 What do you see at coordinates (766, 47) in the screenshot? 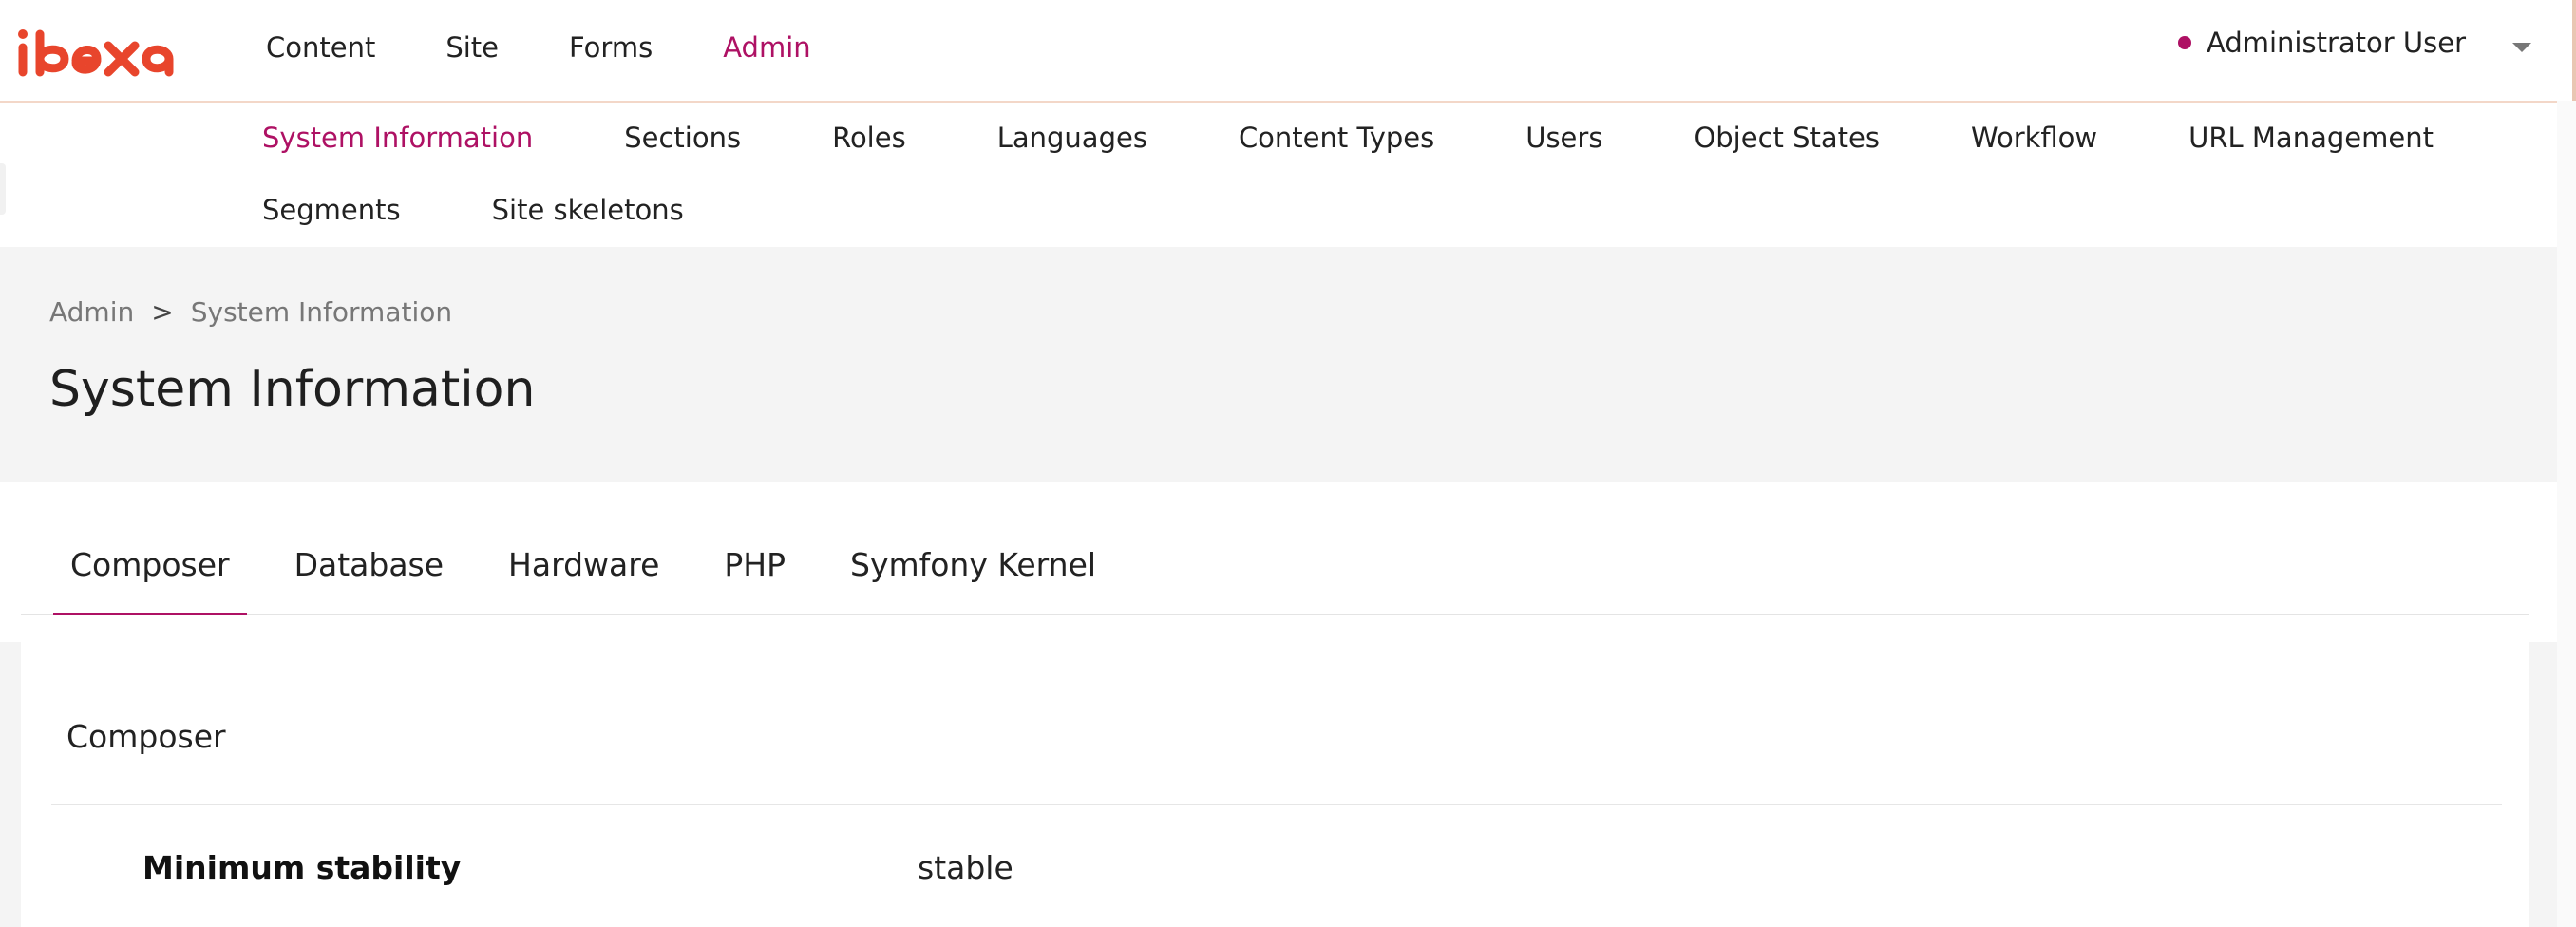
I see `main-nav-admin: Admin` at bounding box center [766, 47].